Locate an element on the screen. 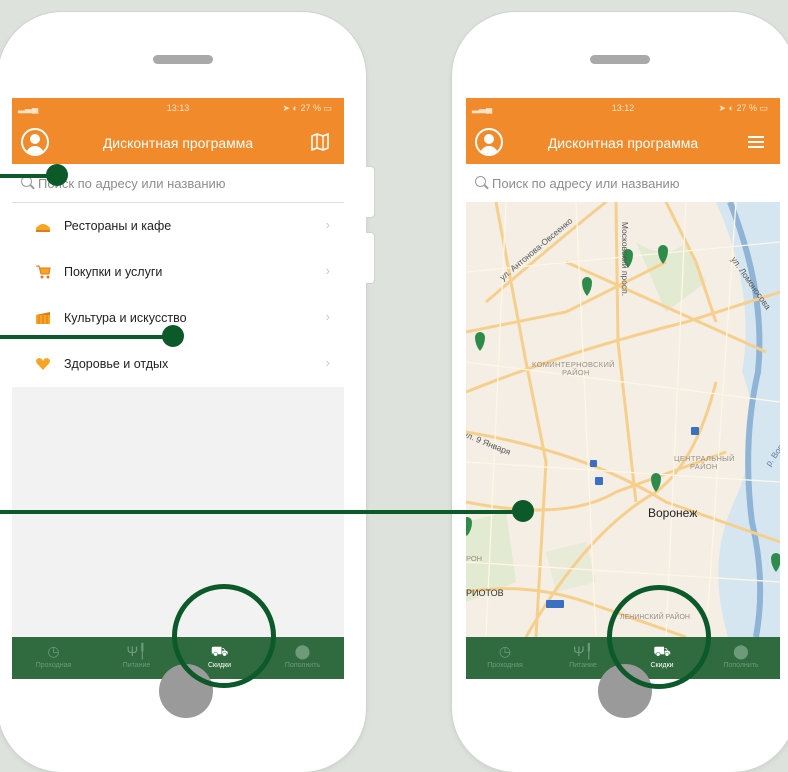  category-label: Рестораны и кафе is located at coordinates (118, 226).